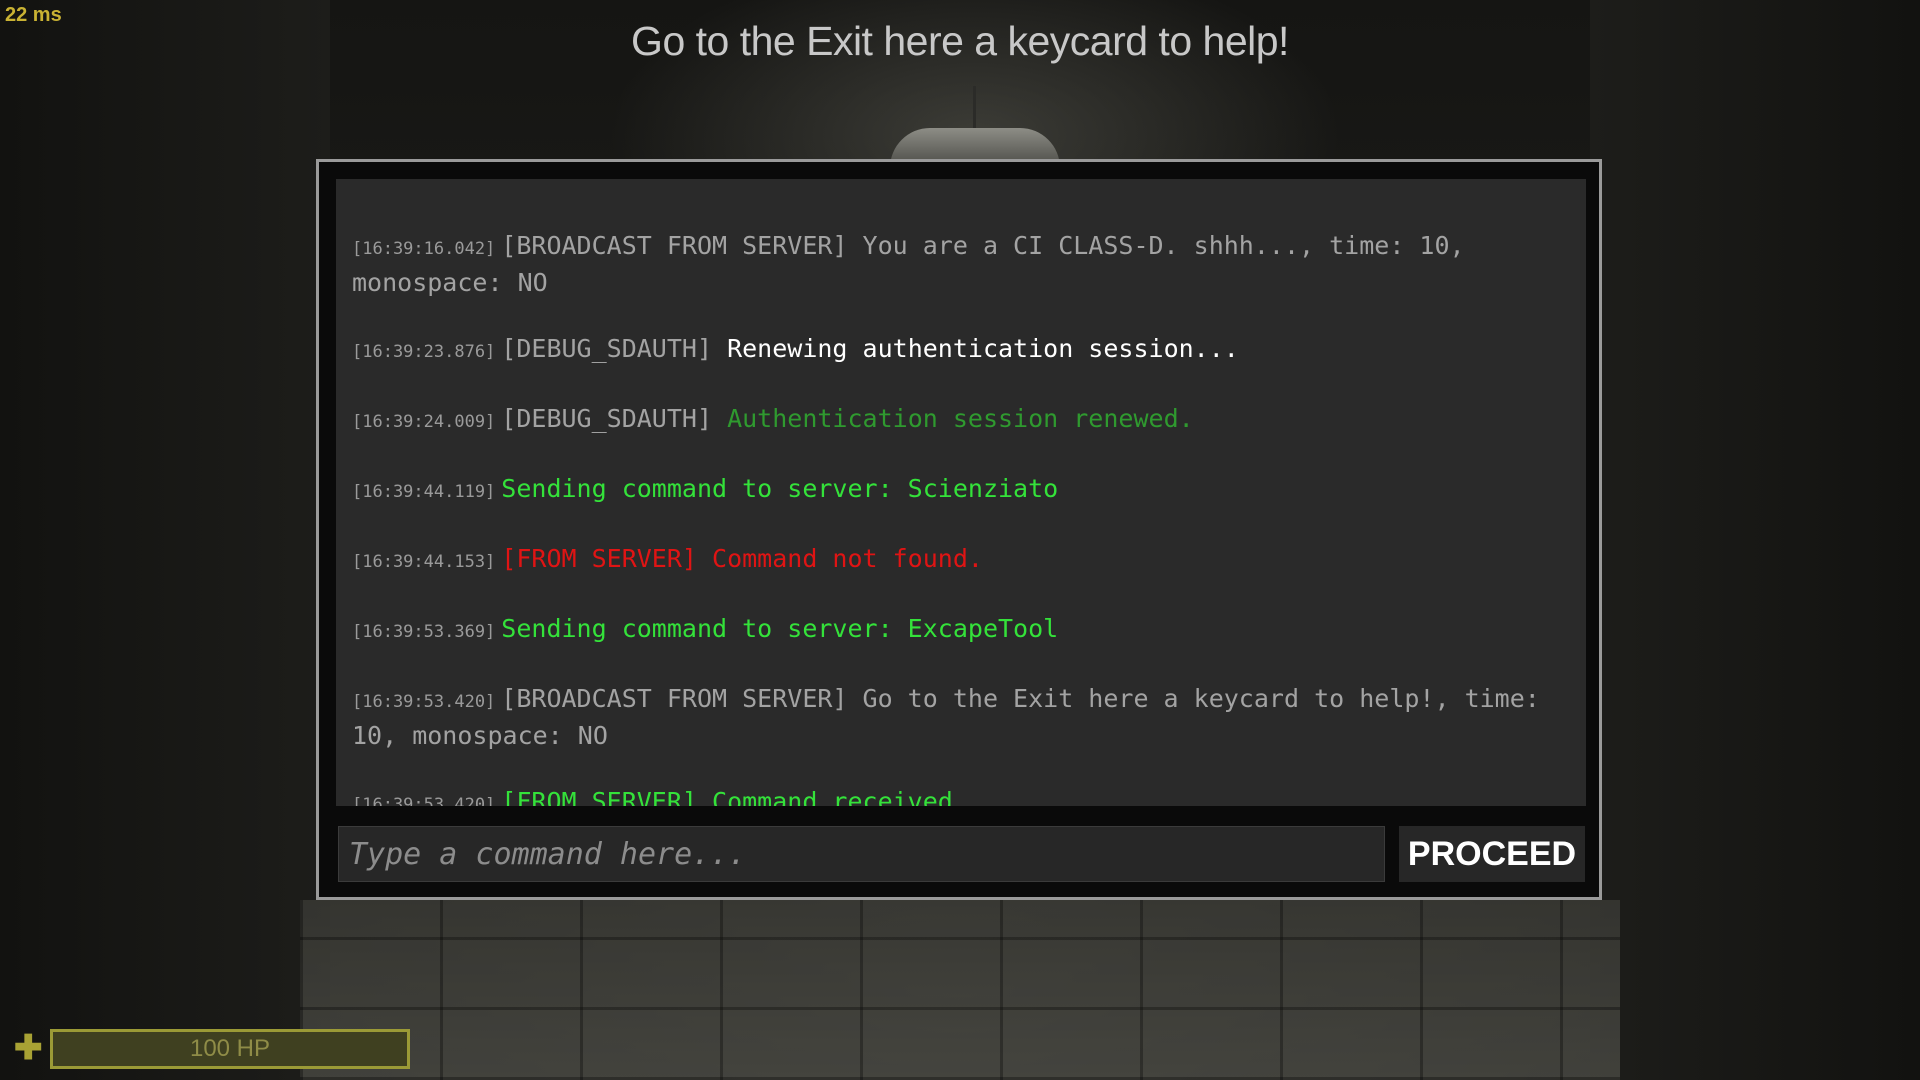 Image resolution: width=1920 pixels, height=1080 pixels. I want to click on log-message: Sending command to server: ExcapeTool, so click(780, 628).